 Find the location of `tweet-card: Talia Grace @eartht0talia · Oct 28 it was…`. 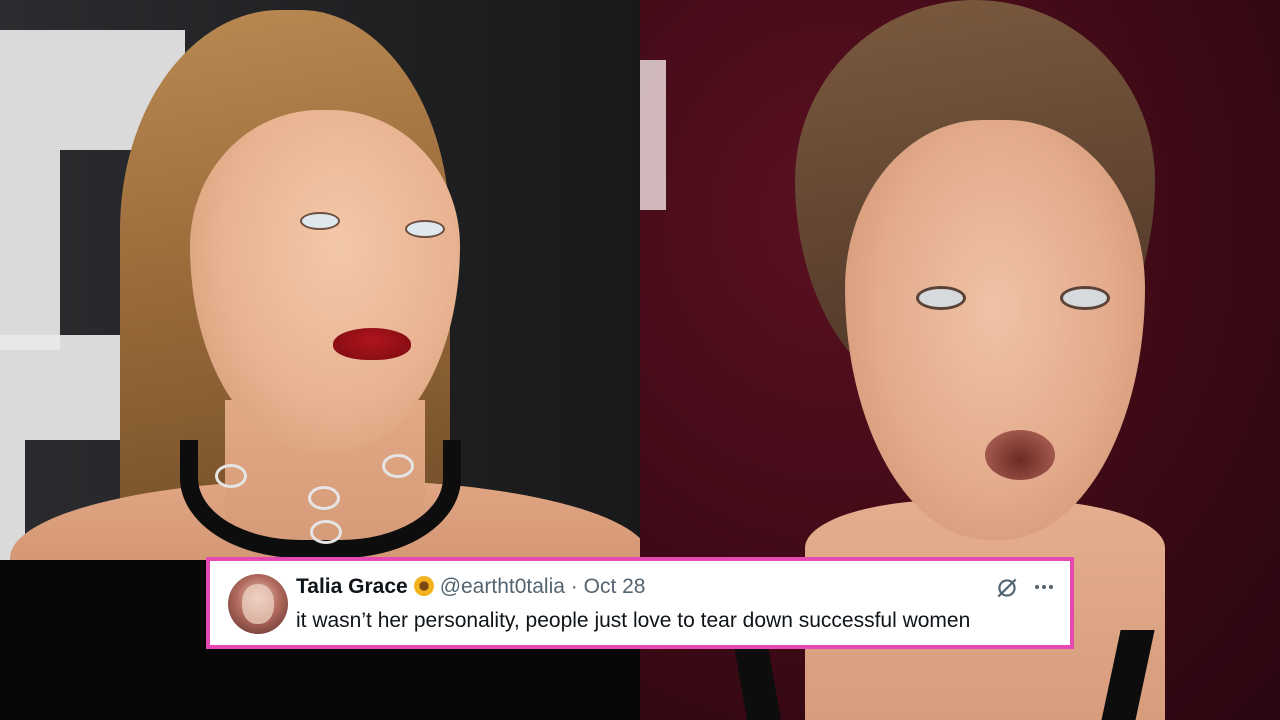

tweet-card: Talia Grace @eartht0talia · Oct 28 it was… is located at coordinates (640, 603).